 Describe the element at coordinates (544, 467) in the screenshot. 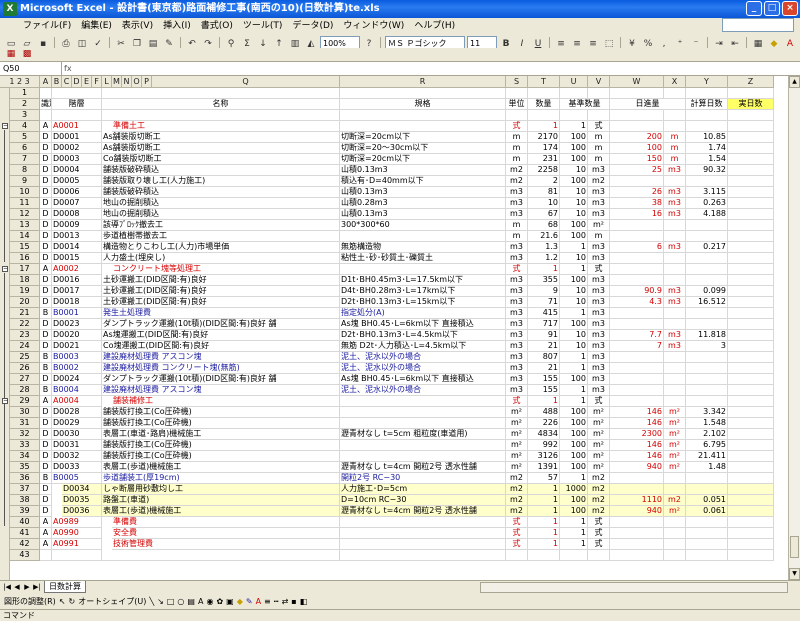

I see `cell-qty: 1391` at that location.